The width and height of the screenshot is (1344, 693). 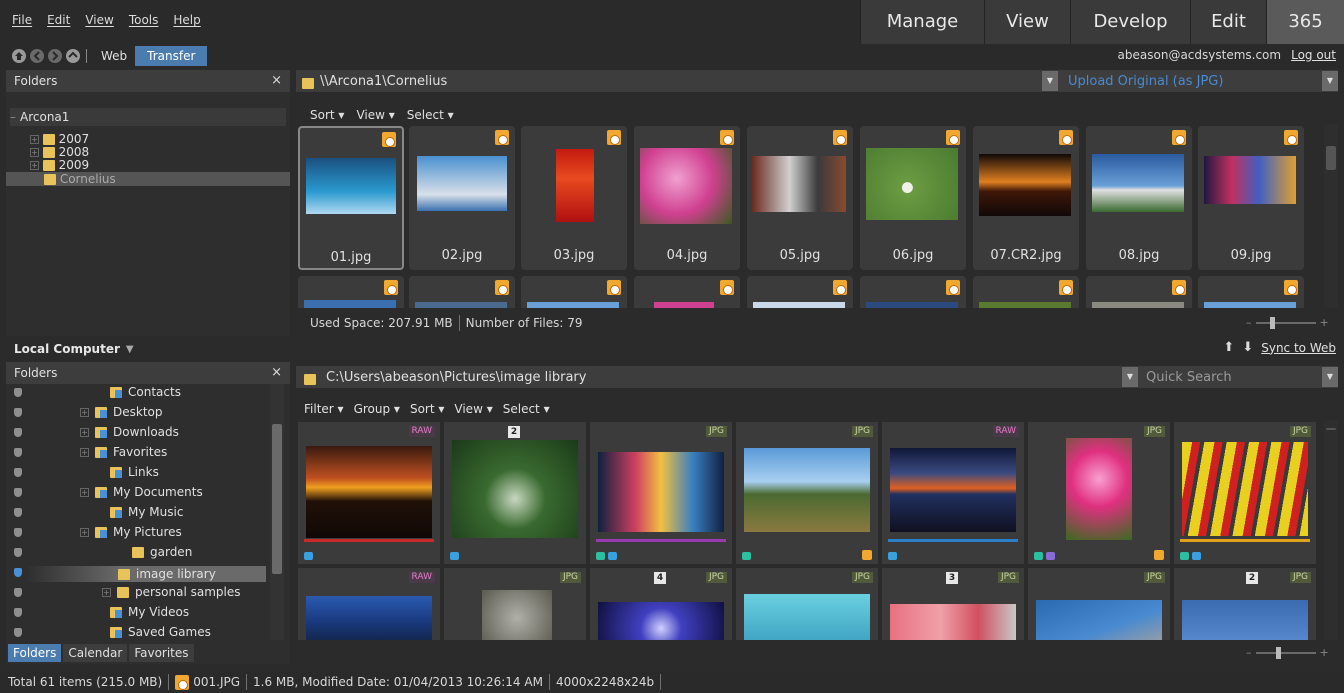 I want to click on local-tree-item: + Desktop, so click(x=121, y=412).